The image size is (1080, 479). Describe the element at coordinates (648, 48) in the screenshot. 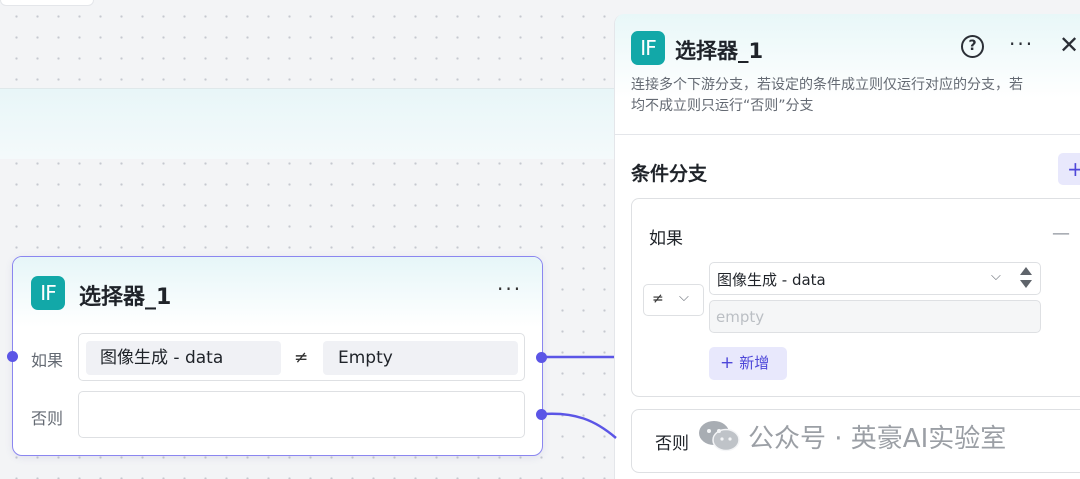

I see `if-icon: IF` at that location.